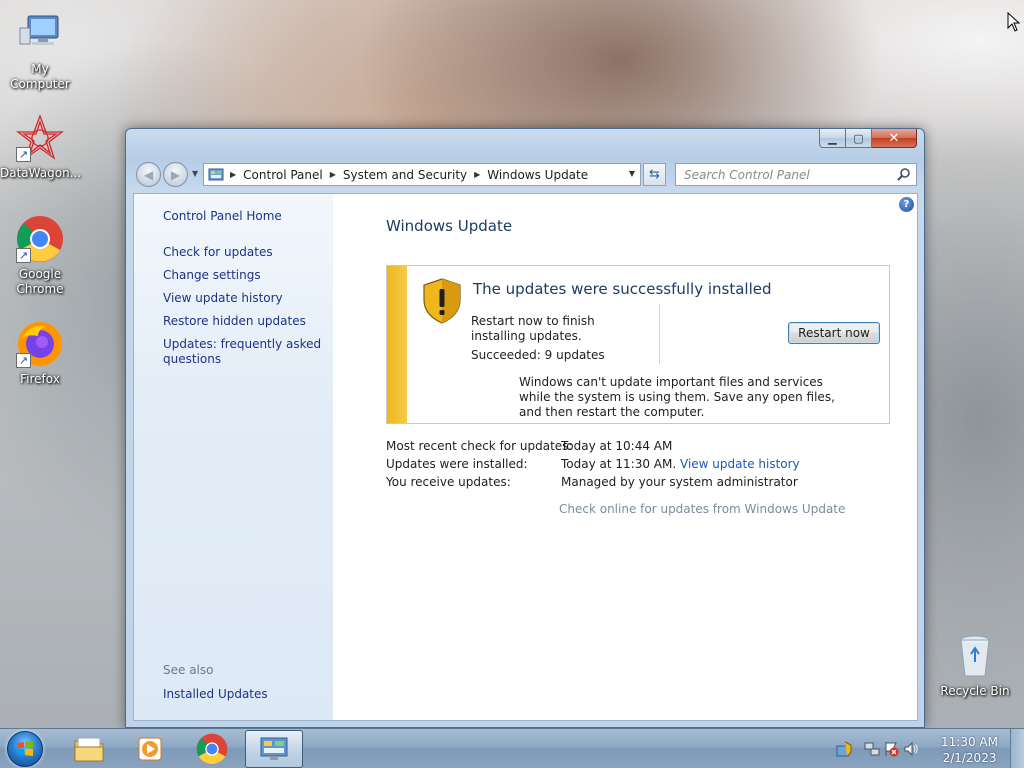 The width and height of the screenshot is (1024, 768). I want to click on taskbar-media-player-button, so click(150, 749).